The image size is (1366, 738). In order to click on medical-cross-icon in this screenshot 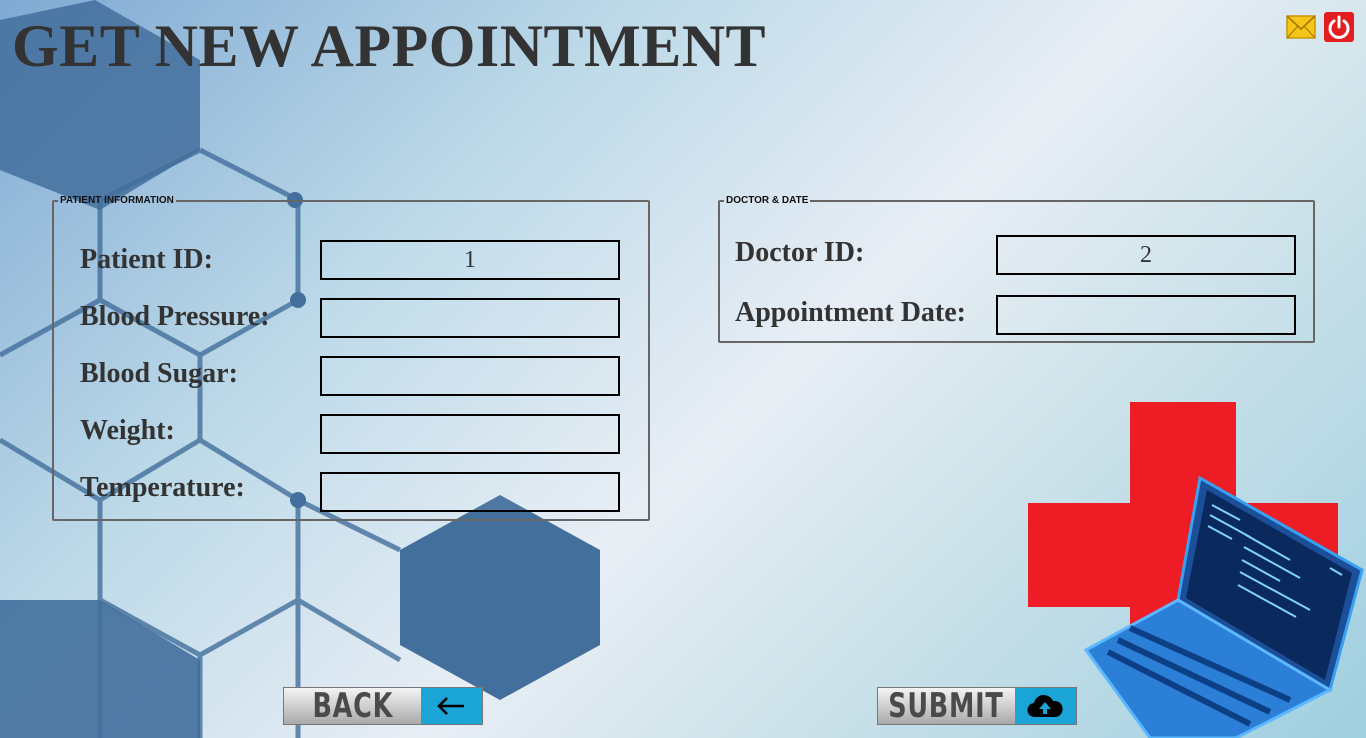, I will do `click(1183, 556)`.